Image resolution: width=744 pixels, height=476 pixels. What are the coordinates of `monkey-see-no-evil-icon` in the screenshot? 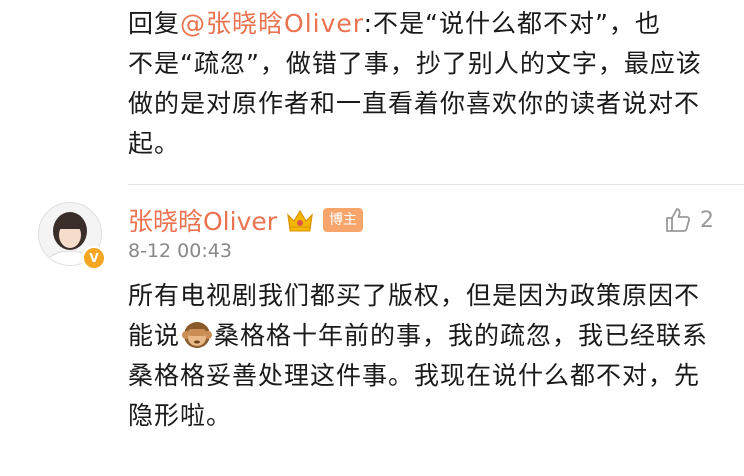 It's located at (197, 335).